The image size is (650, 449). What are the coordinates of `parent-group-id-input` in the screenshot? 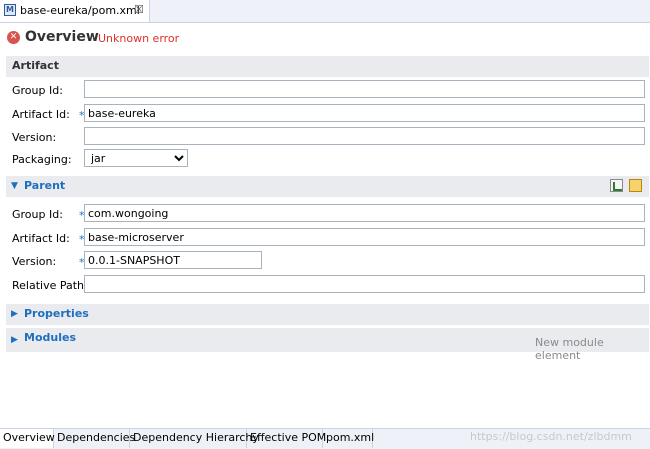 It's located at (364, 213).